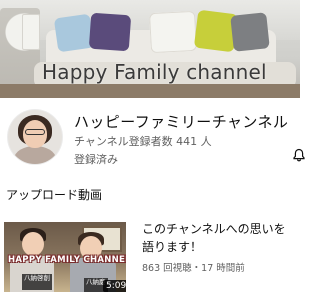 The image size is (320, 300). I want to click on pillow-blue, so click(74, 33).